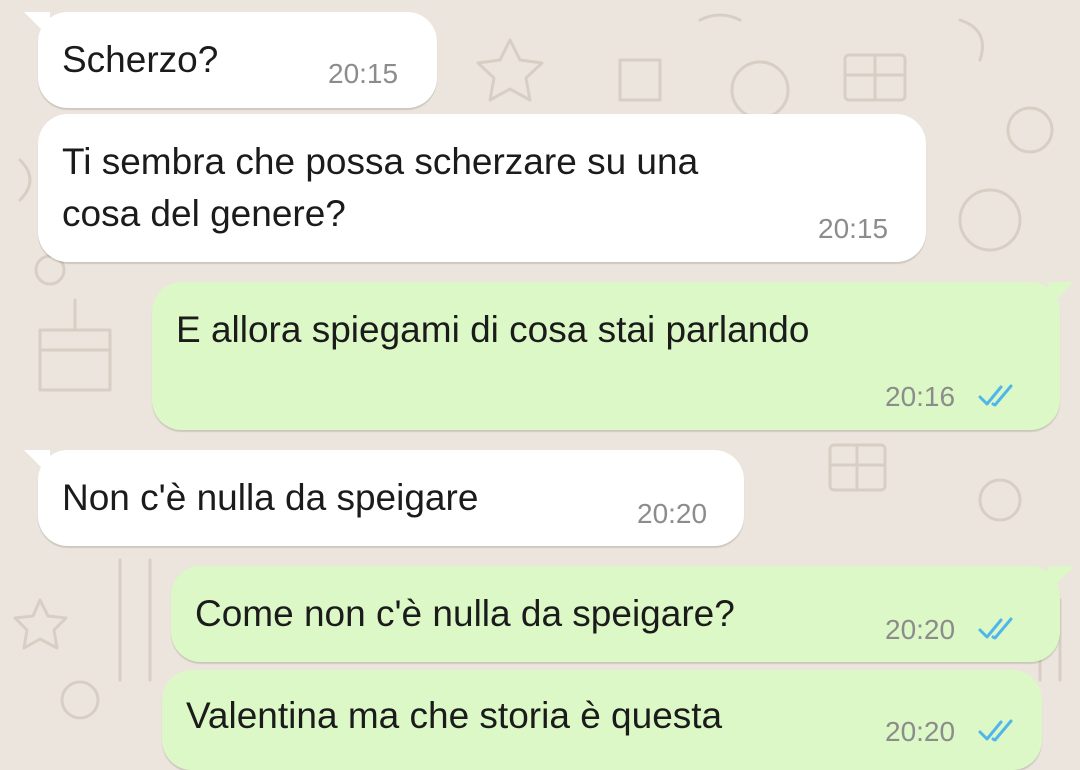 This screenshot has width=1080, height=770. Describe the element at coordinates (454, 715) in the screenshot. I see `message-text: Valentina ma che storia è questa` at that location.